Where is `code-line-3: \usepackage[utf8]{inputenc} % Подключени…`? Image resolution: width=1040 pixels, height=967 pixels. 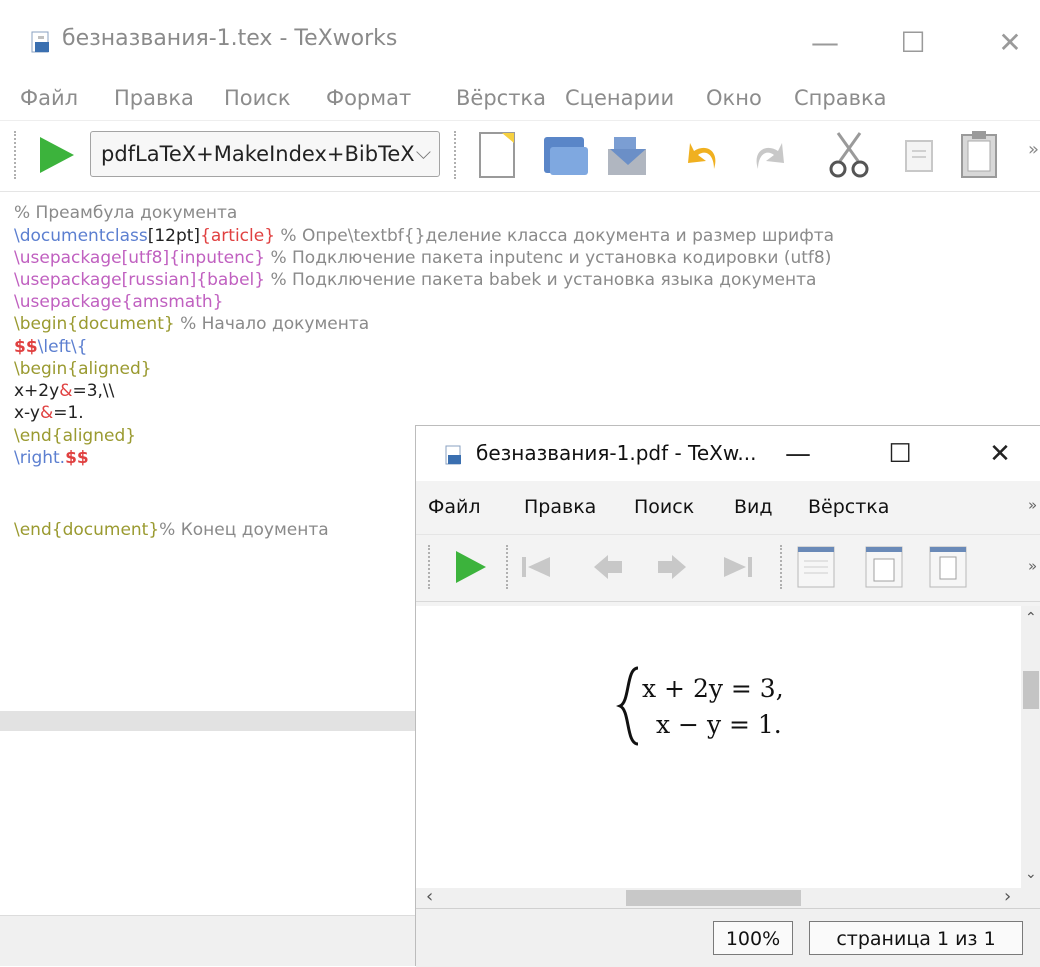 code-line-3: \usepackage[utf8]{inputenc} % Подключени… is located at coordinates (423, 258).